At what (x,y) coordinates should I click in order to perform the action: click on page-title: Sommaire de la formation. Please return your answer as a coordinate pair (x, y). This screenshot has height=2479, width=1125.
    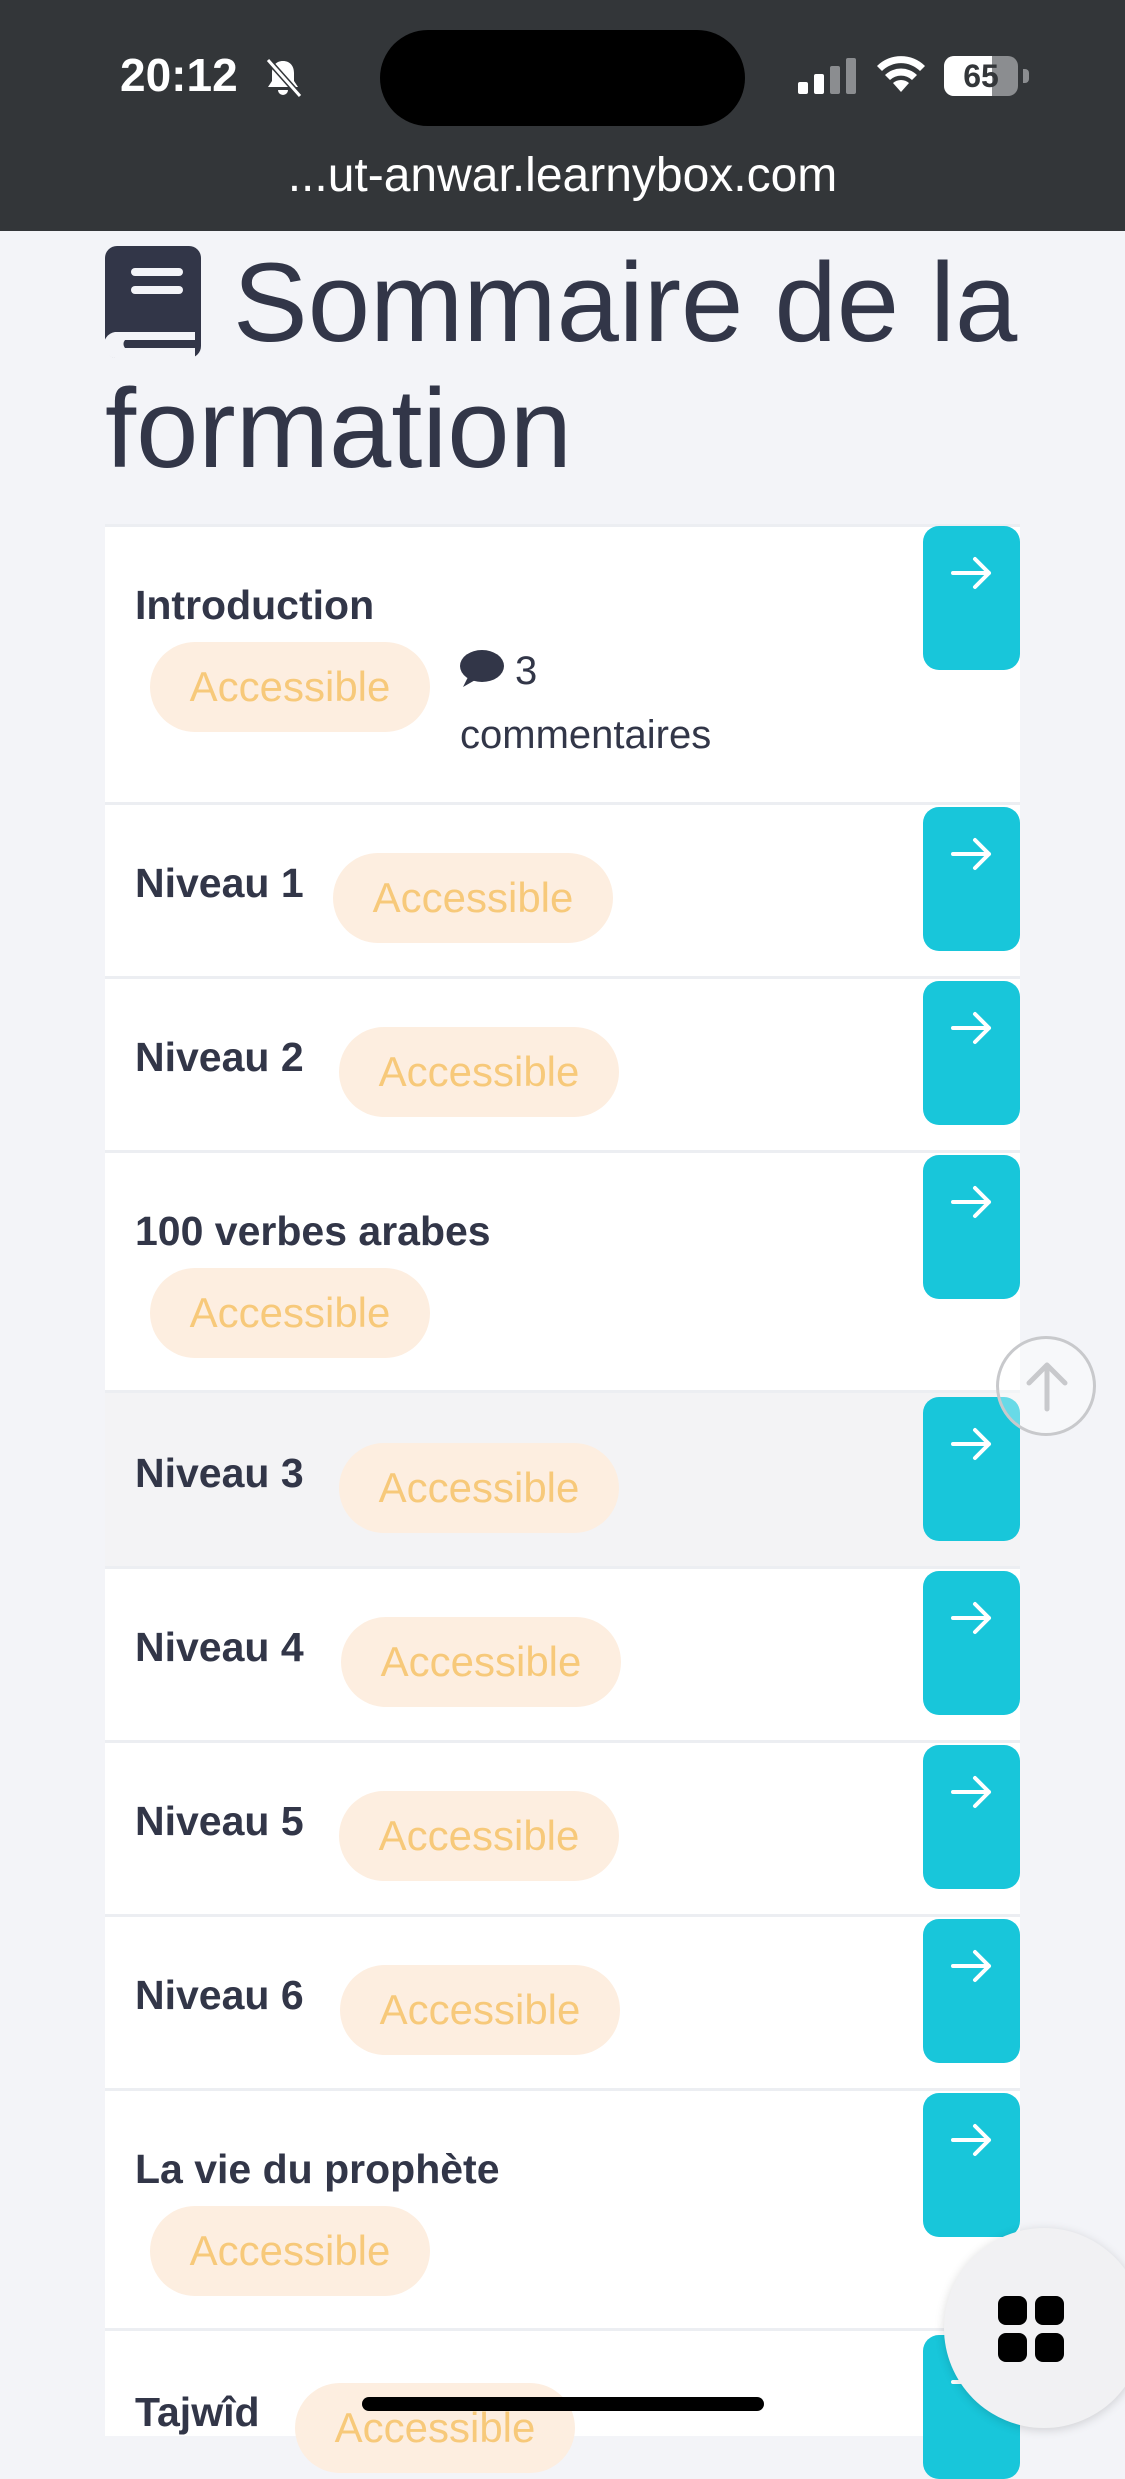
    Looking at the image, I should click on (561, 365).